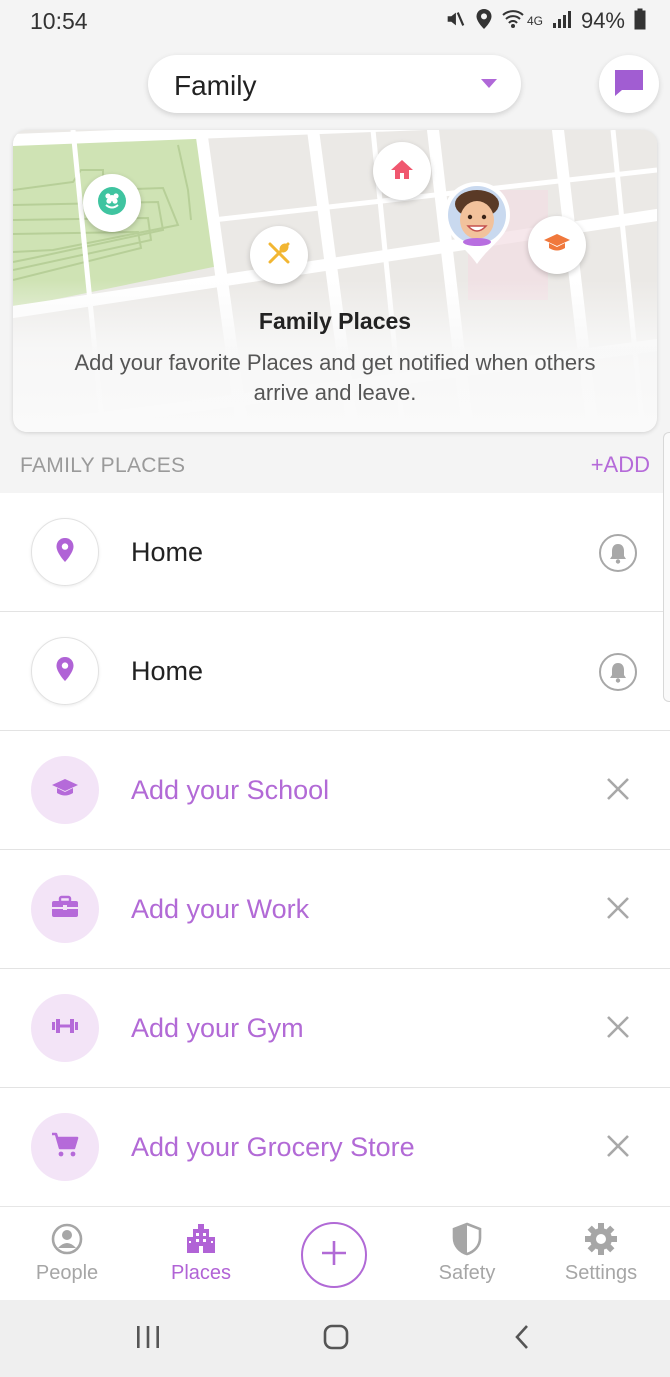 This screenshot has width=670, height=1377. I want to click on card-title: Family Places, so click(335, 321).